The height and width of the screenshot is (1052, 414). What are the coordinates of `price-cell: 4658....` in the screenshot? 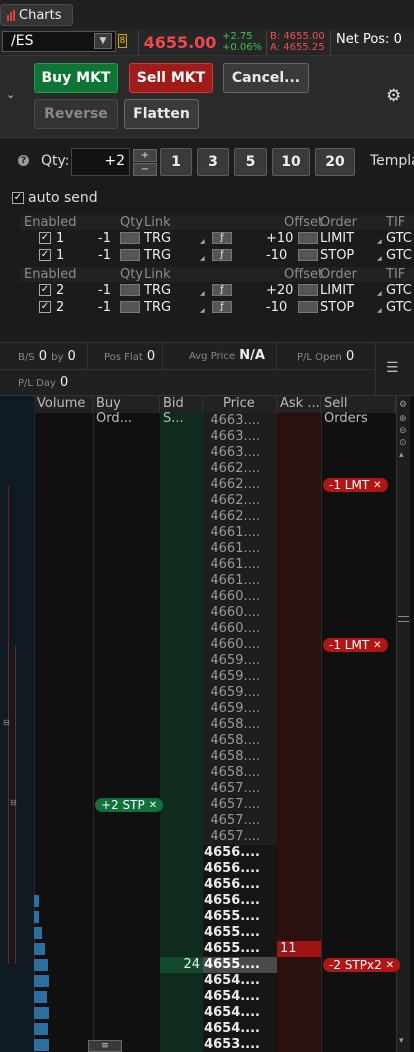 It's located at (240, 757).